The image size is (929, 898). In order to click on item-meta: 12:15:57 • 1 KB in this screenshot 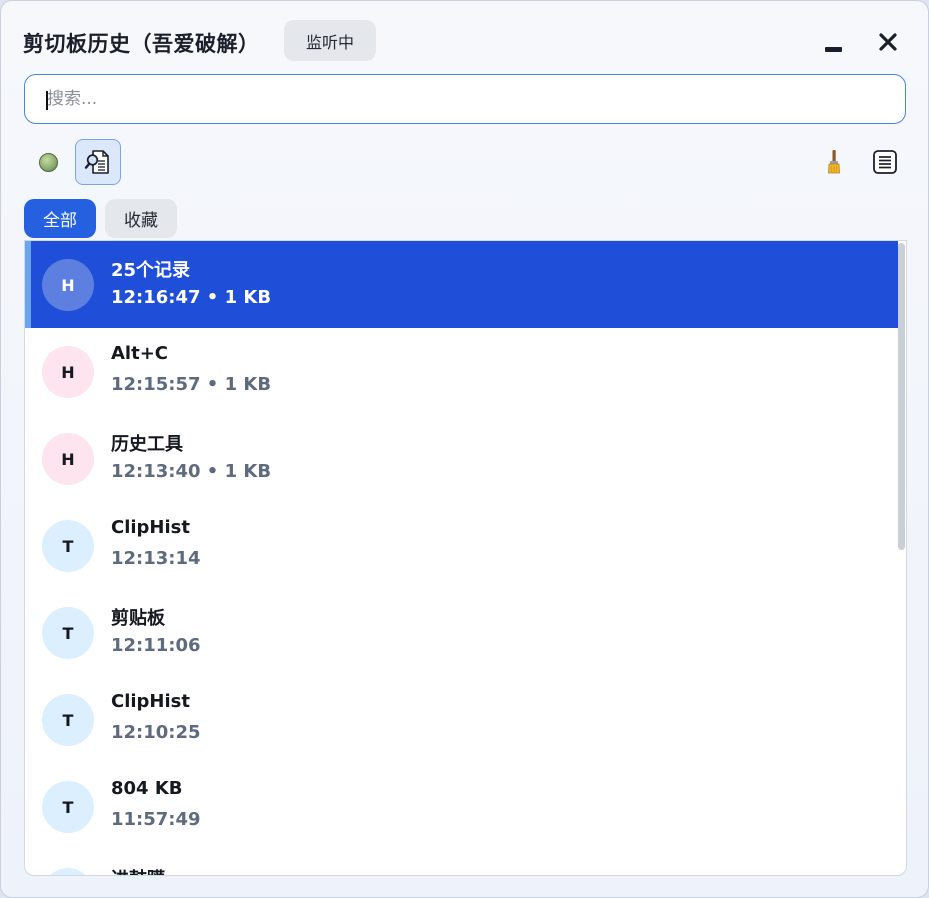, I will do `click(191, 384)`.